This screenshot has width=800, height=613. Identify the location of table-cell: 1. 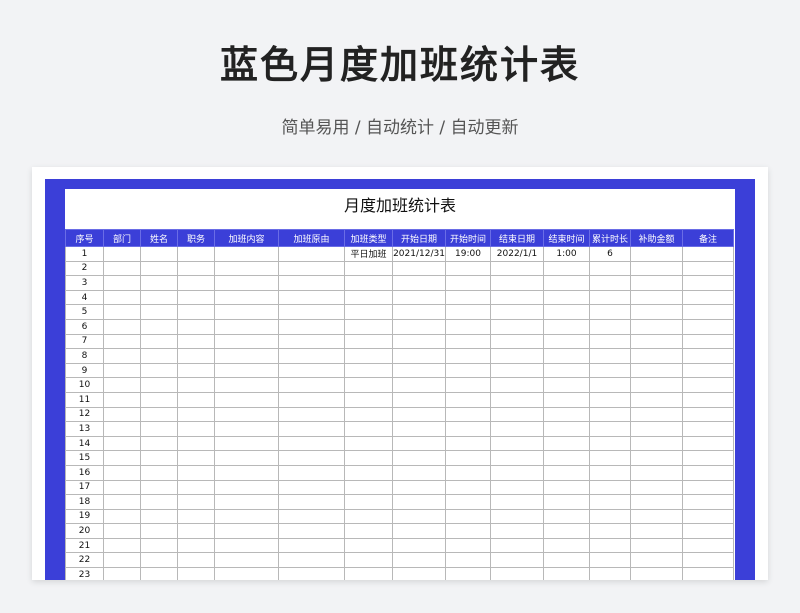
(84, 254).